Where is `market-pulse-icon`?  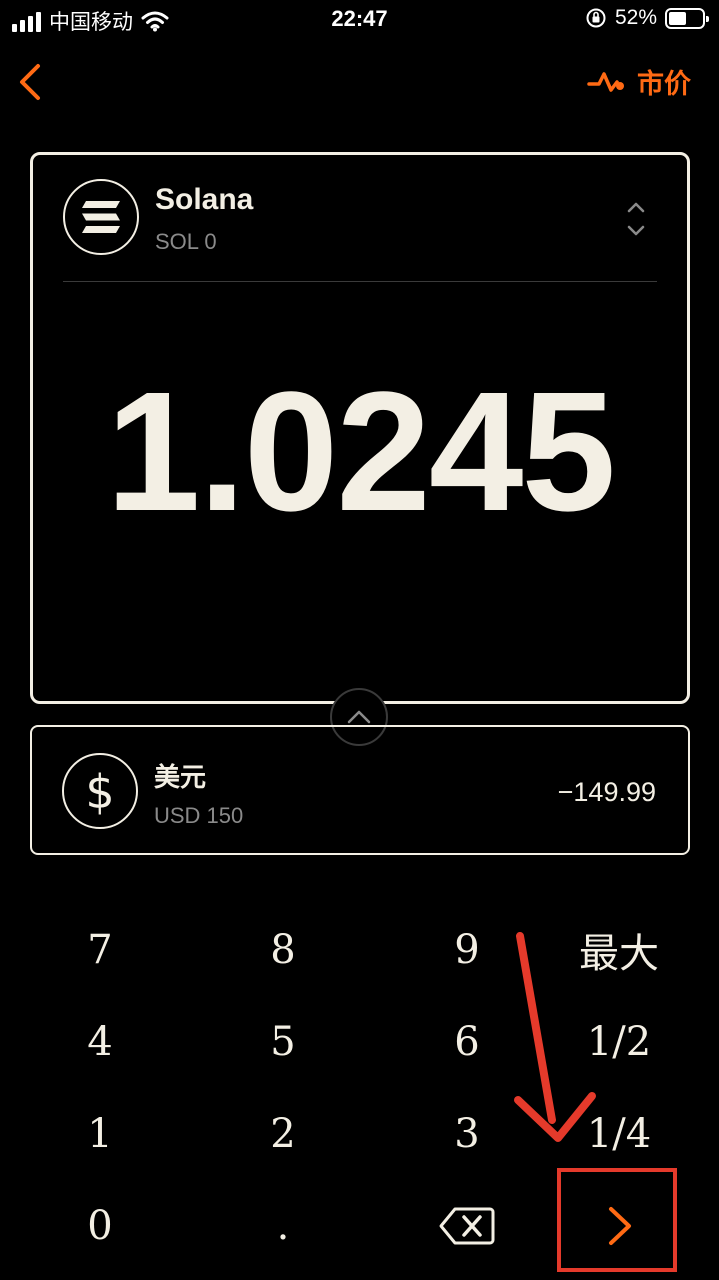 market-pulse-icon is located at coordinates (605, 81).